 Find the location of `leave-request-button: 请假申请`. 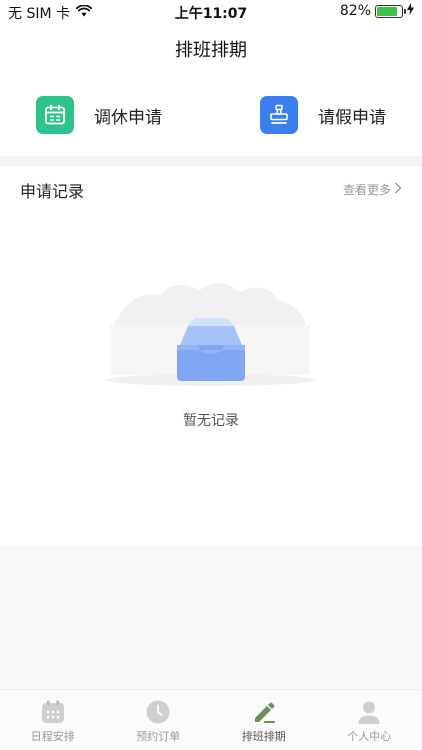

leave-request-button: 请假申请 is located at coordinates (323, 115).